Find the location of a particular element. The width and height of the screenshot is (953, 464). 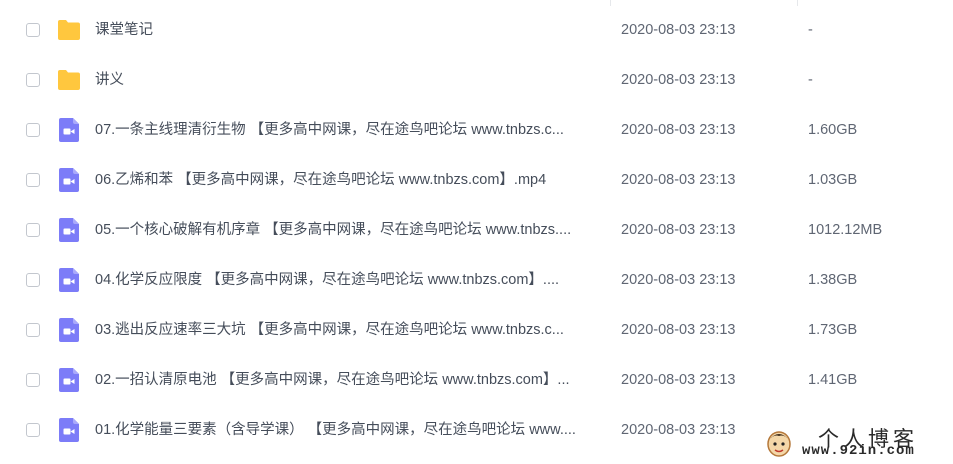

watermark-logo-icon is located at coordinates (779, 444).